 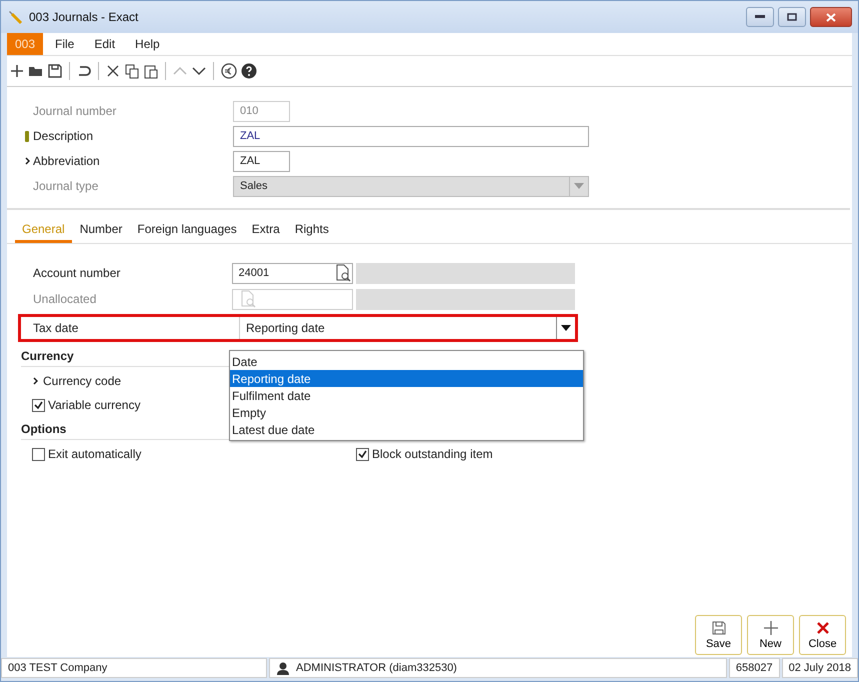 I want to click on tab: Number, so click(x=101, y=231).